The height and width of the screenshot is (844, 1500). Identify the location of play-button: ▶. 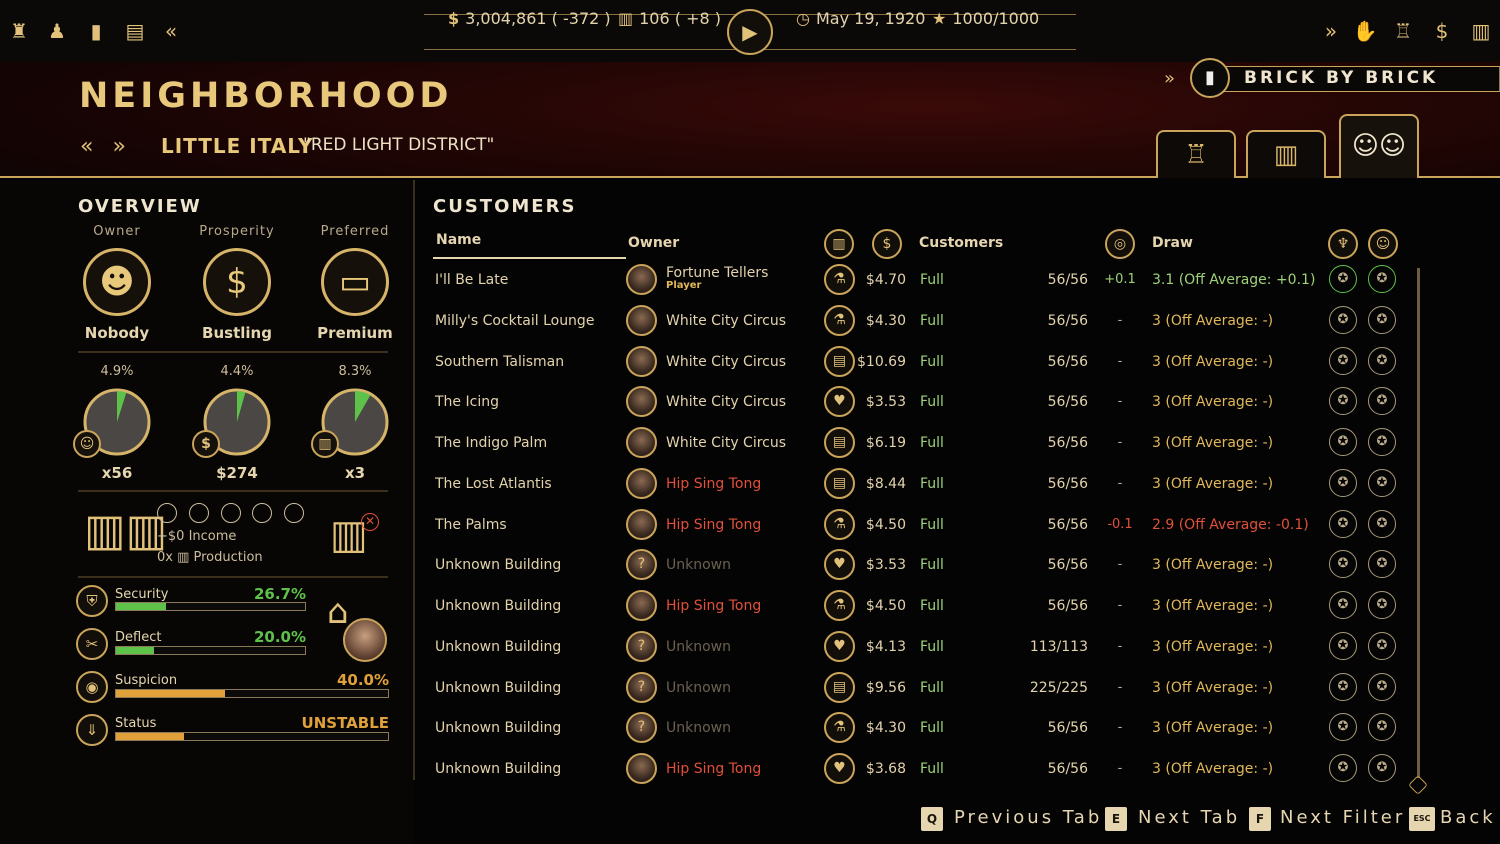
(750, 32).